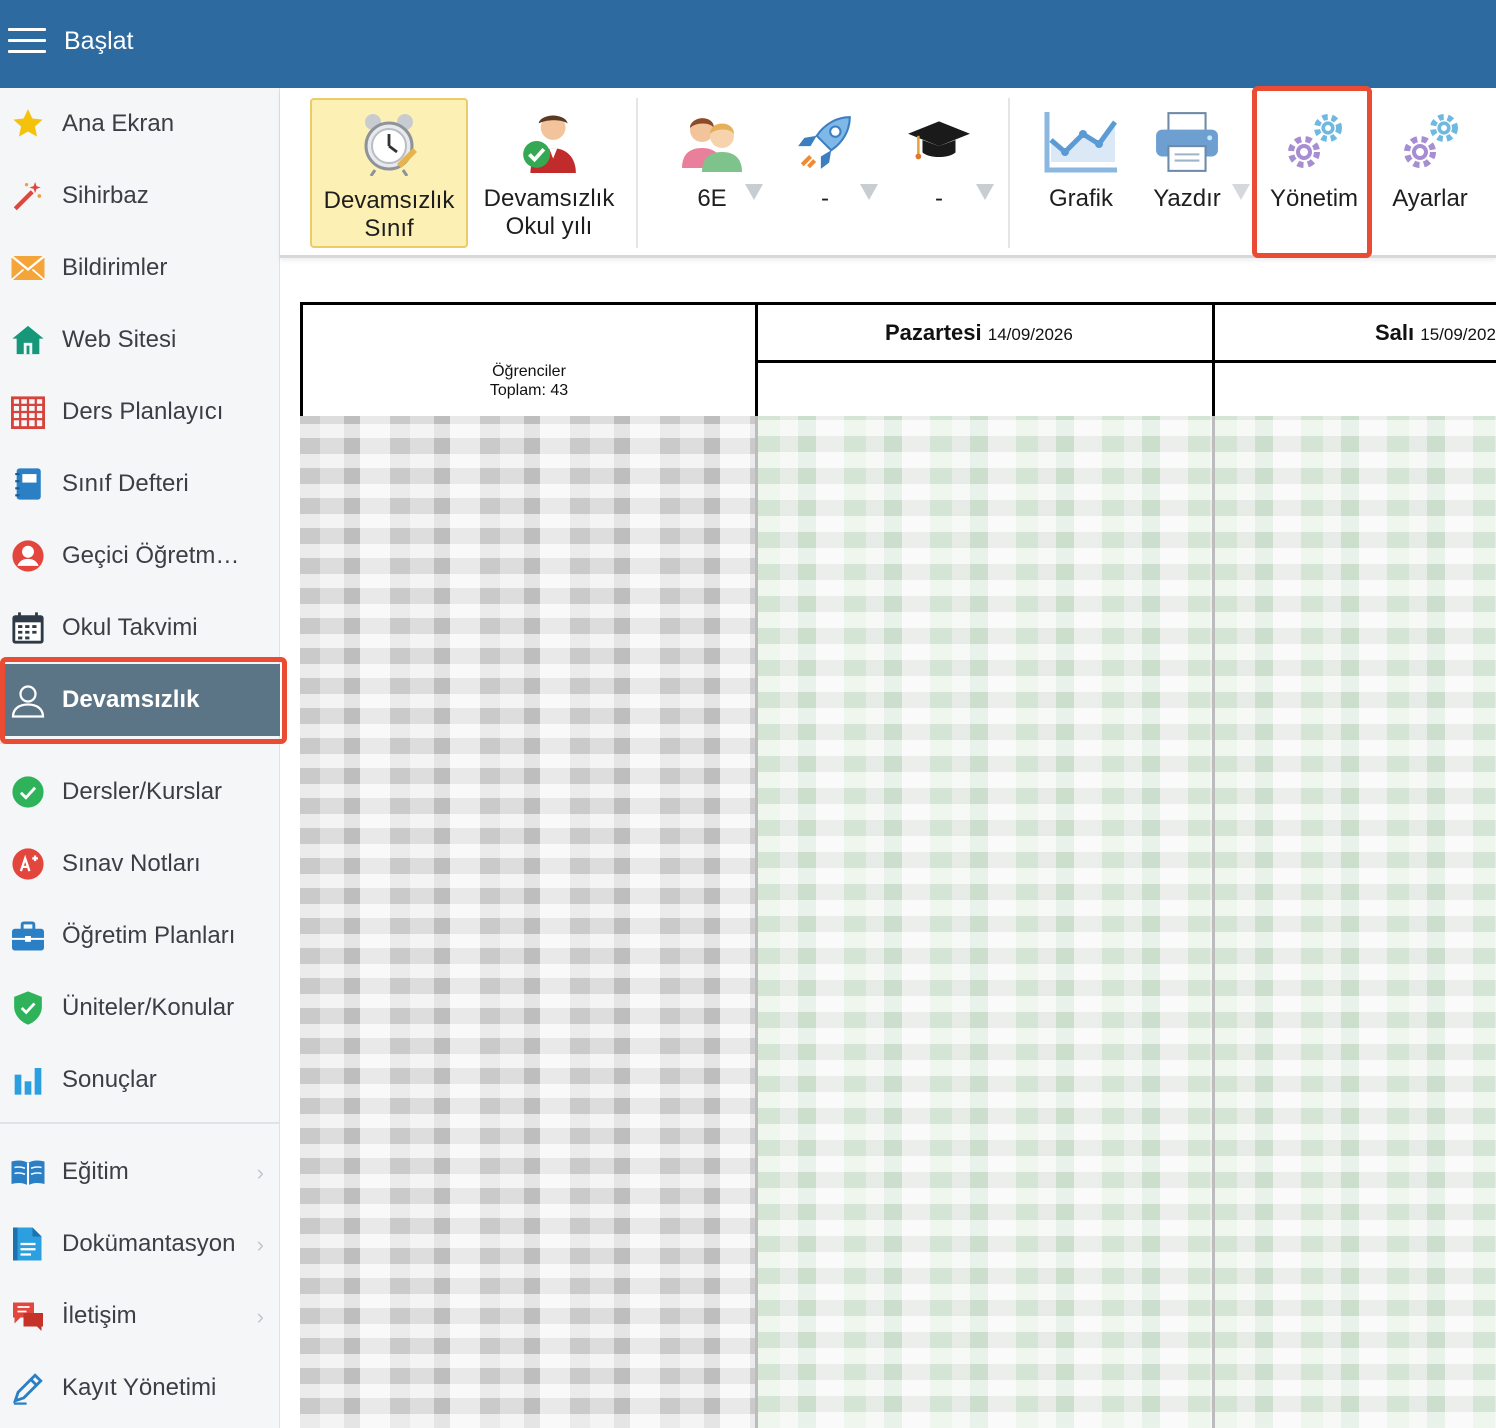 Image resolution: width=1496 pixels, height=1428 pixels. What do you see at coordinates (115, 267) in the screenshot?
I see `sidebar-item-label: Bildirimler` at bounding box center [115, 267].